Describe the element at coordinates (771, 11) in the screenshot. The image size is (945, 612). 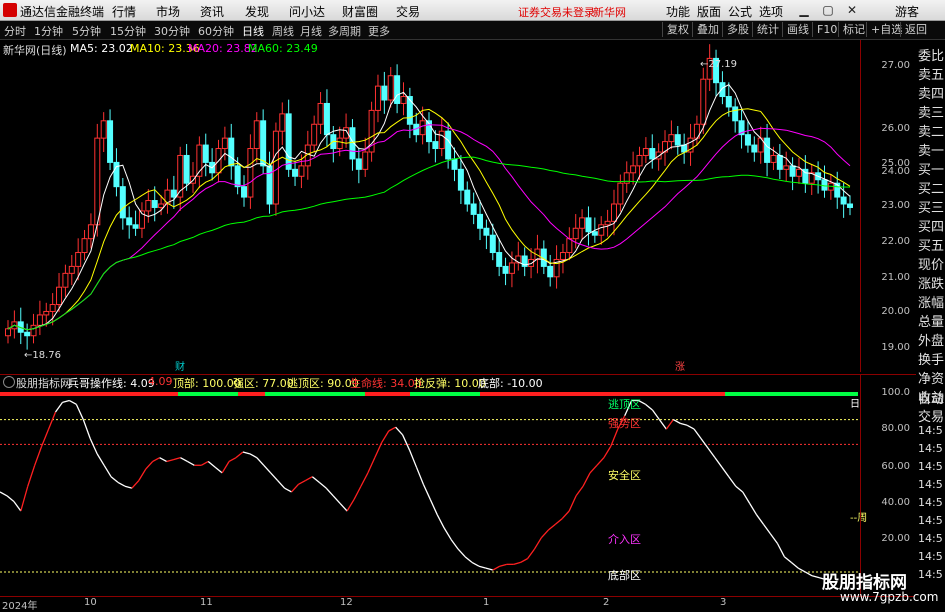
I see `menu-xuanxiang: 选项` at that location.